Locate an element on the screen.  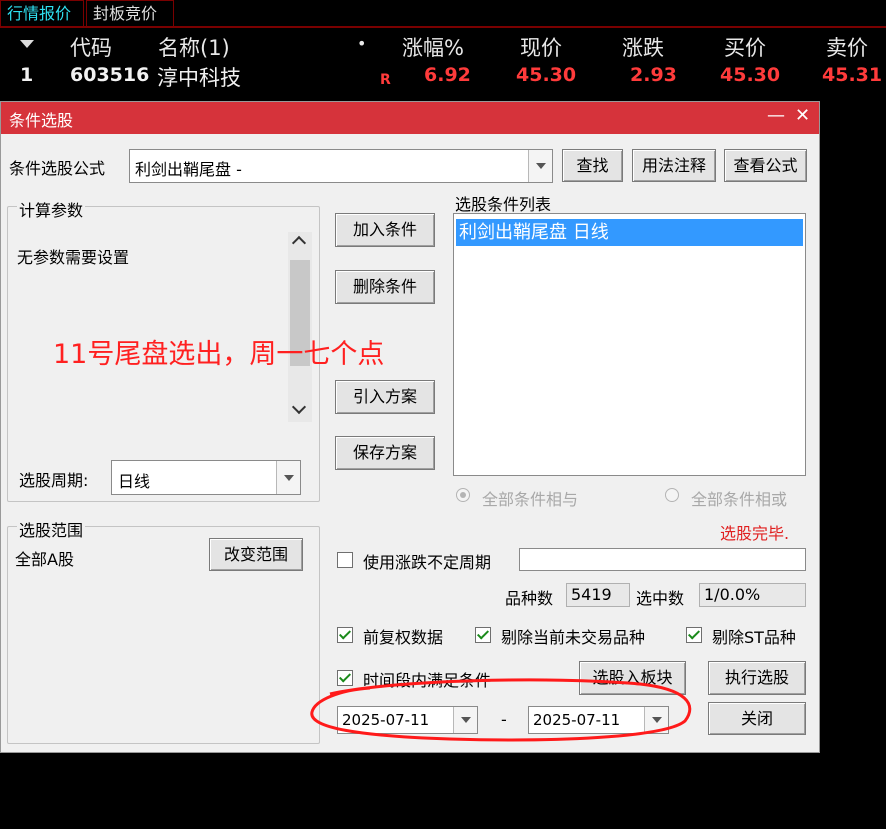
row-change: 2.93 is located at coordinates (653, 75).